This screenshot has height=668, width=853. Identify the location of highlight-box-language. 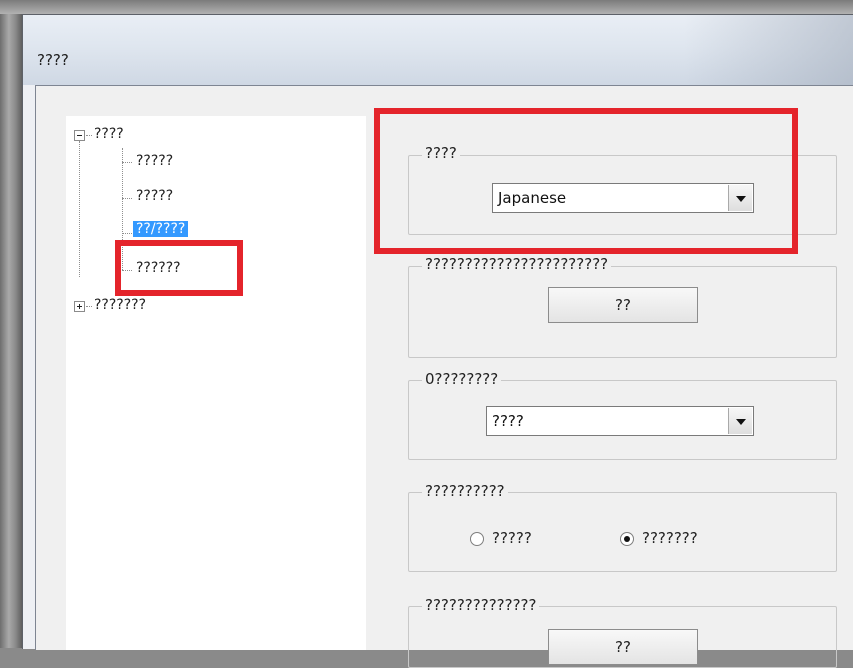
(586, 181).